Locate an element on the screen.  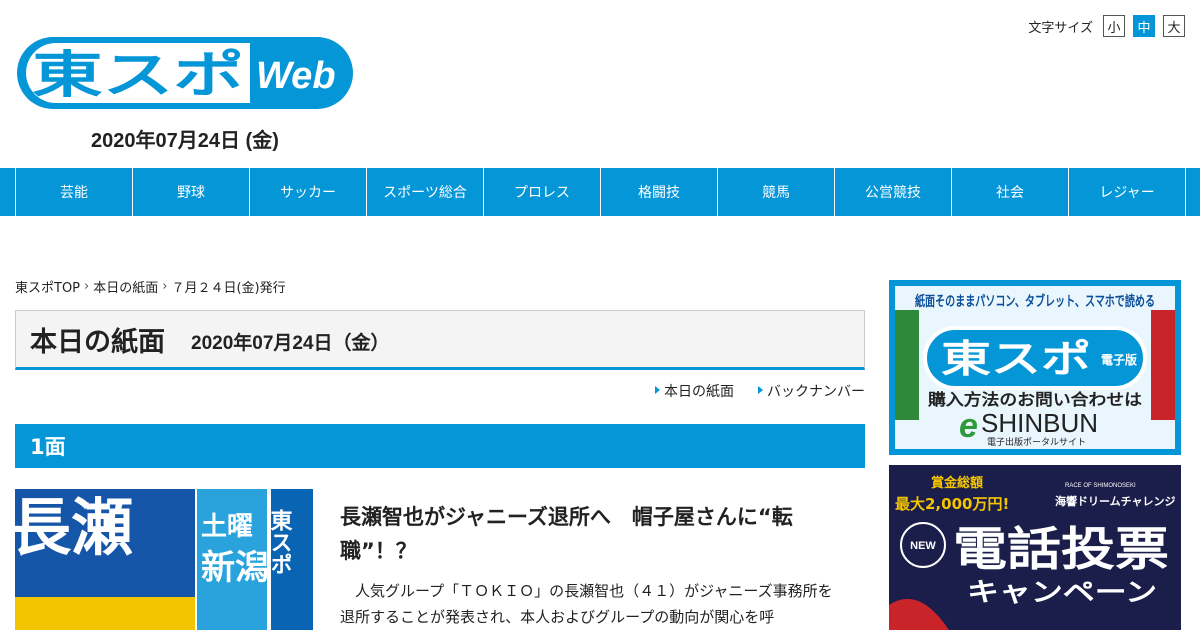
article-title: 長瀬智也がジャニーズ退所へ 帽子屋さんに“転職”！？ is located at coordinates (600, 534).